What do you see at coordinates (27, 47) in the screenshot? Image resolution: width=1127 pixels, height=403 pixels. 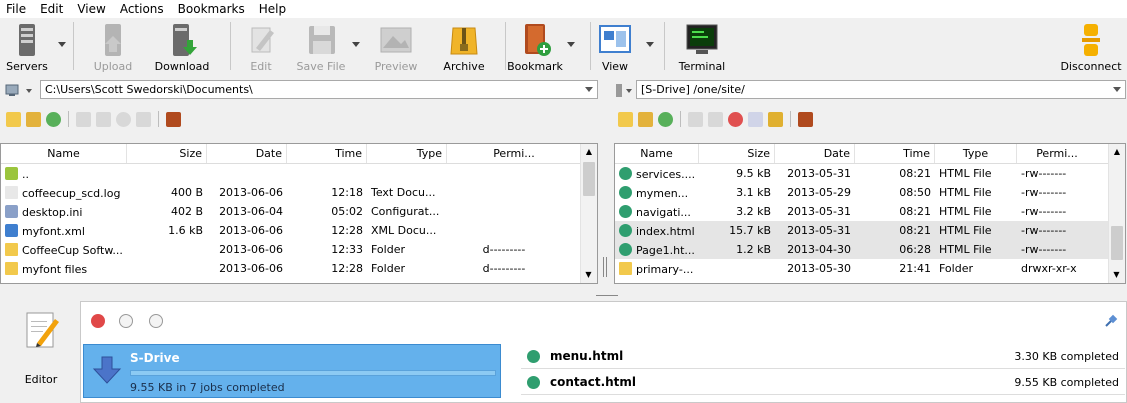 I see `servers-button: Servers` at bounding box center [27, 47].